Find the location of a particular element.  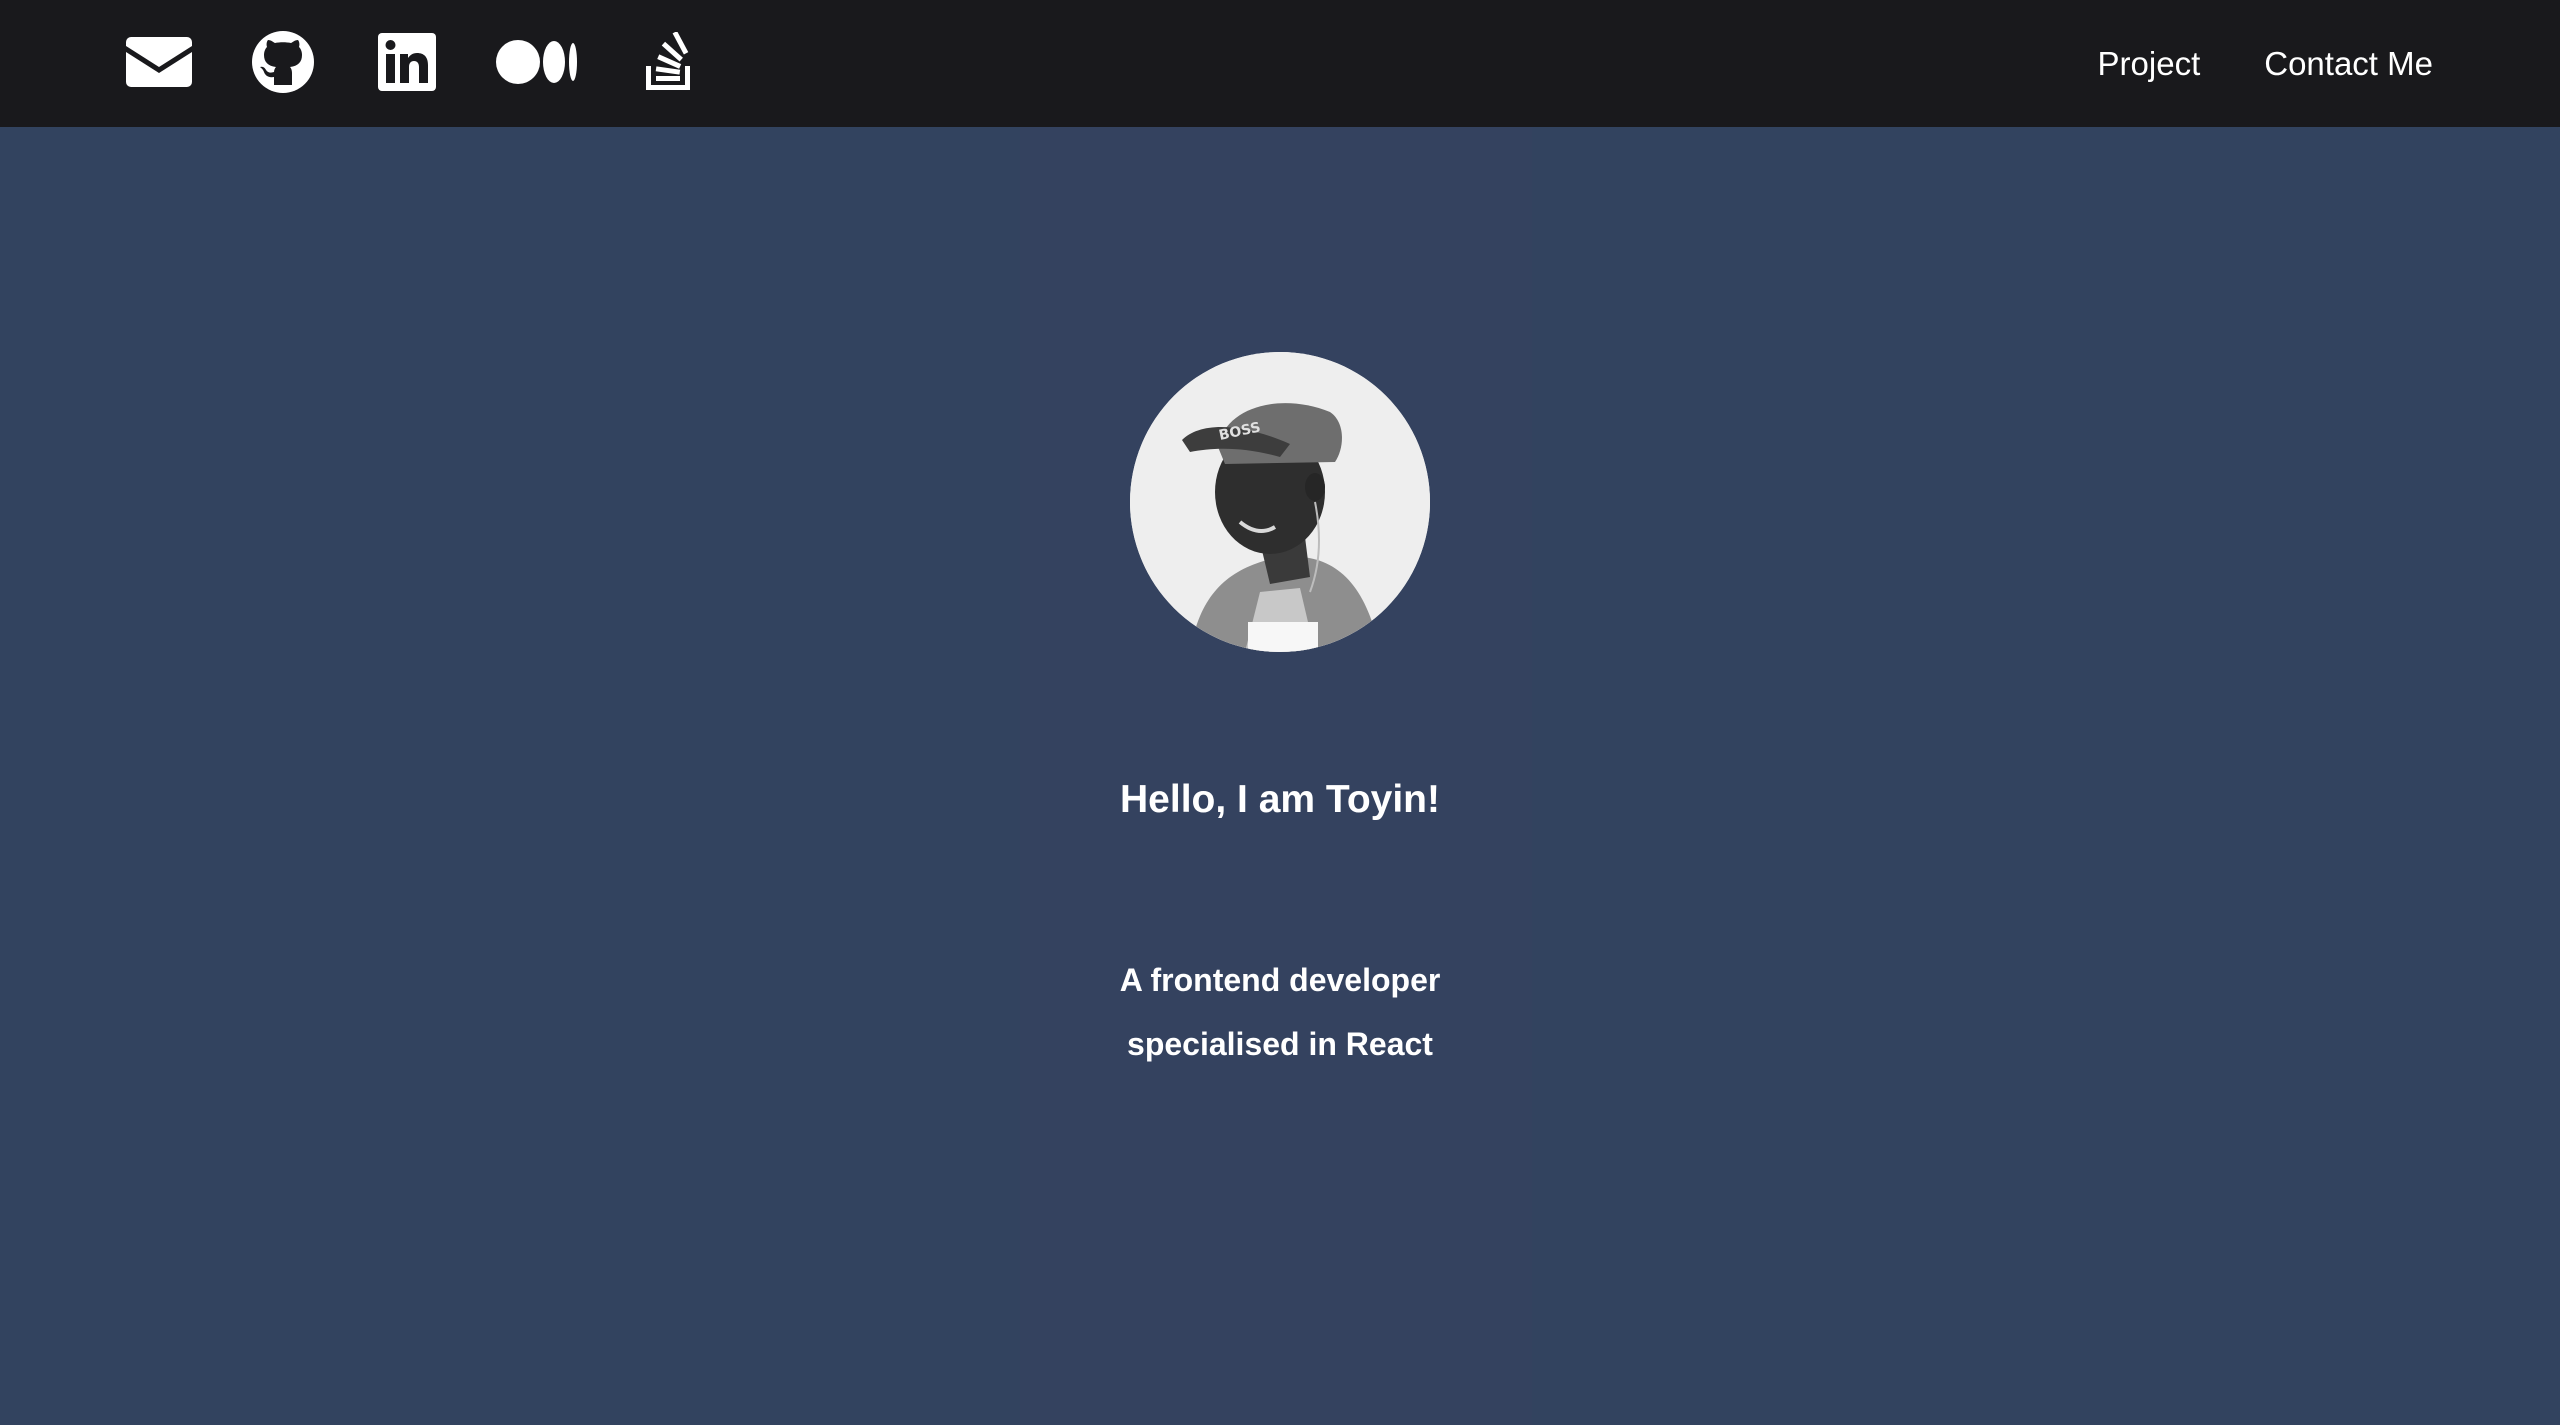

nav-project-link: Project is located at coordinates (2149, 64).